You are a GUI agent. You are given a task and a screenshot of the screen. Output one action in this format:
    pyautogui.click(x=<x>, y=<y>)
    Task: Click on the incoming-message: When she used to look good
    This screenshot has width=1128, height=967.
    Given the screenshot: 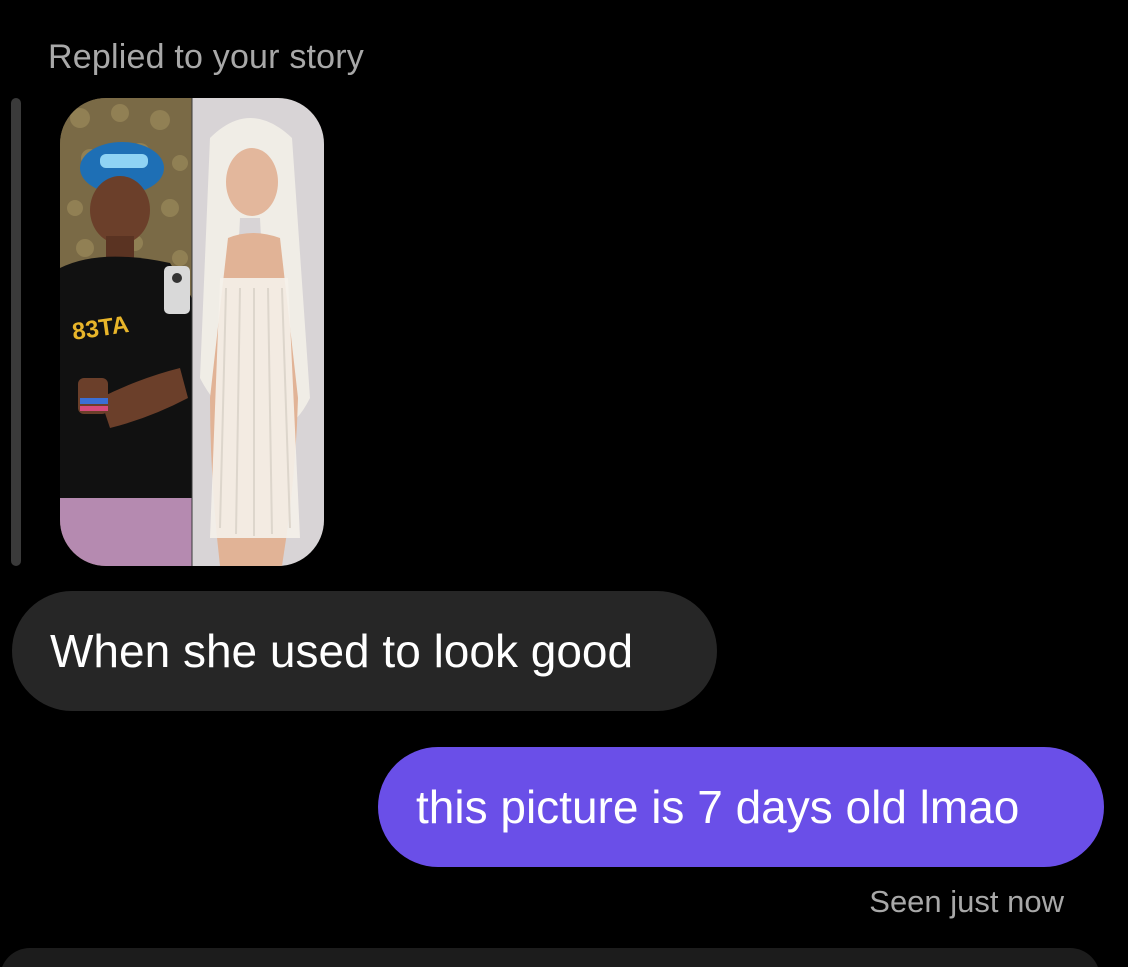 What is the action you would take?
    pyautogui.click(x=364, y=651)
    